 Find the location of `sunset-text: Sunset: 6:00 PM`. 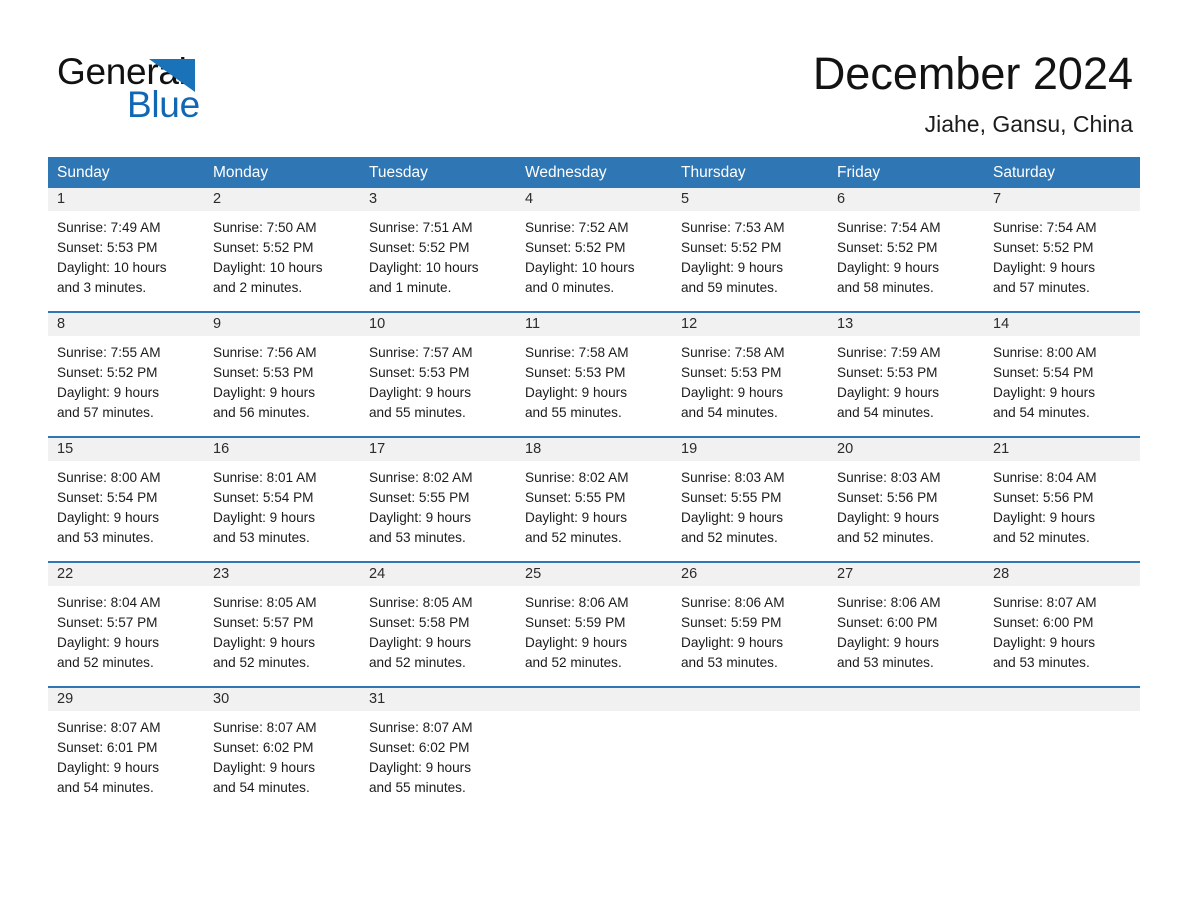

sunset-text: Sunset: 6:00 PM is located at coordinates (887, 622).